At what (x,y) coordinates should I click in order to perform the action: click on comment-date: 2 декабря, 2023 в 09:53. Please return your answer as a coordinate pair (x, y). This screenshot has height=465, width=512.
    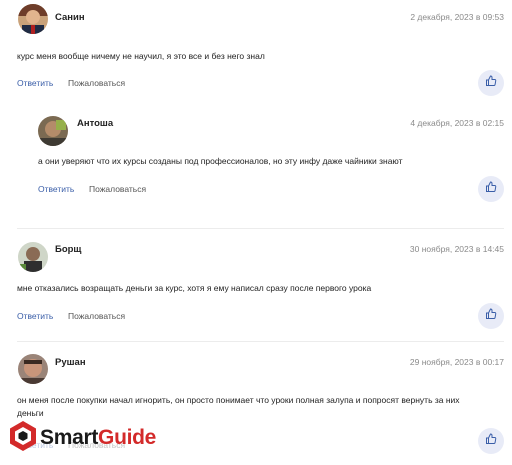
    Looking at the image, I should click on (457, 17).